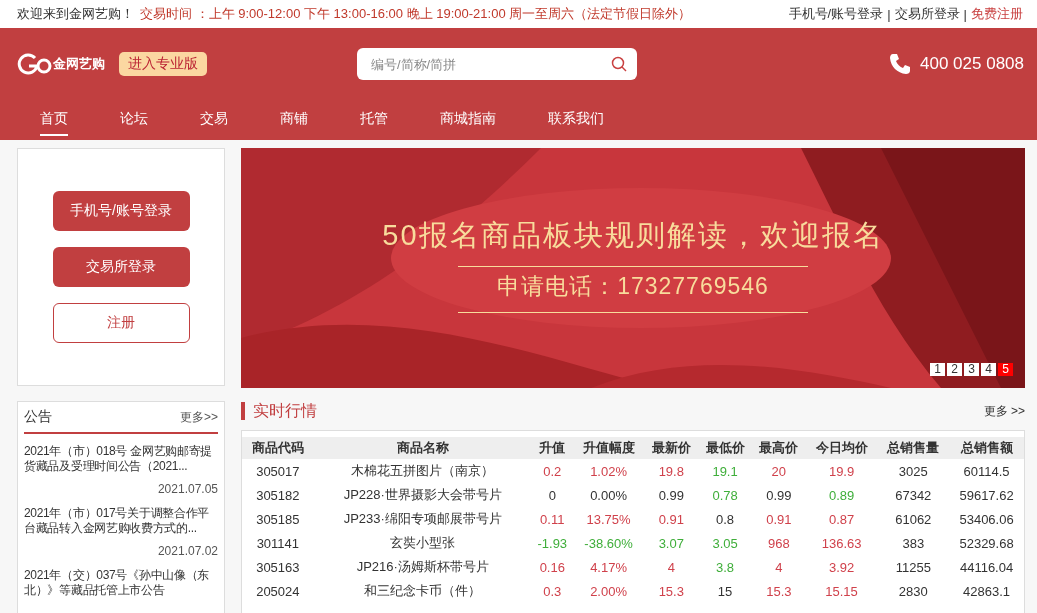 The image size is (1037, 613). What do you see at coordinates (671, 448) in the screenshot?
I see `column-header: 最新价` at bounding box center [671, 448].